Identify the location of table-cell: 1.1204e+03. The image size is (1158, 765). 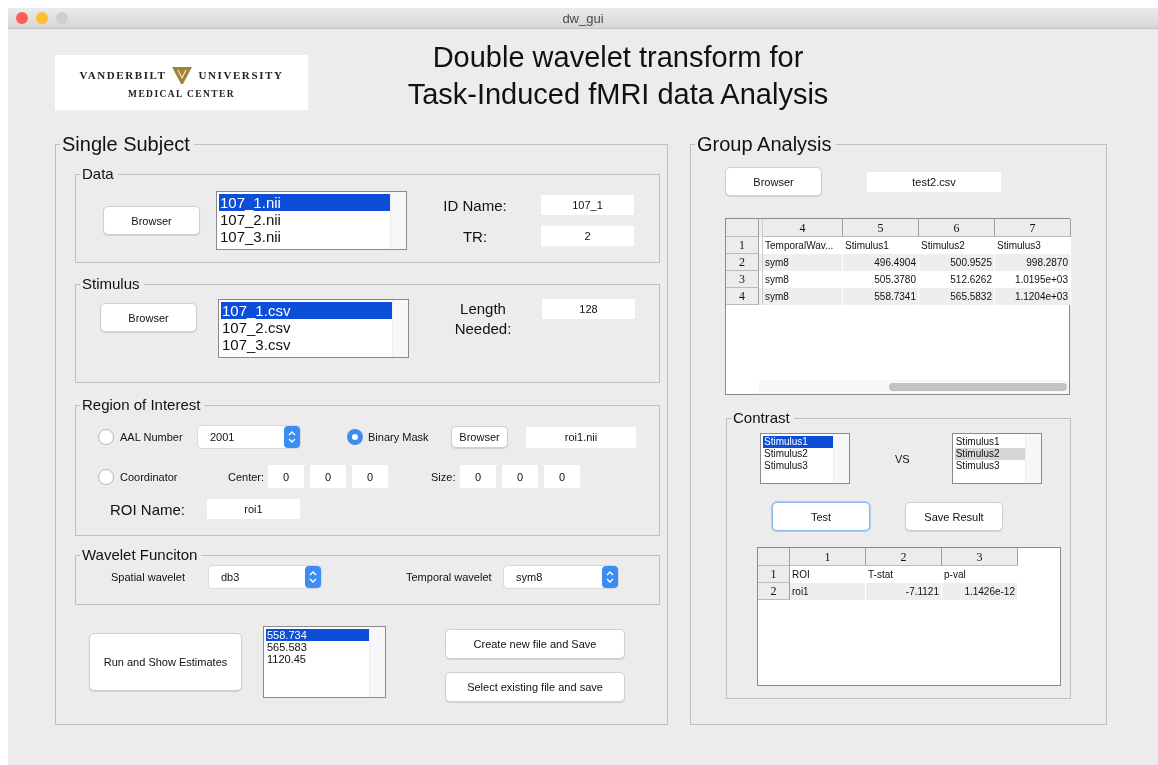
(1033, 296).